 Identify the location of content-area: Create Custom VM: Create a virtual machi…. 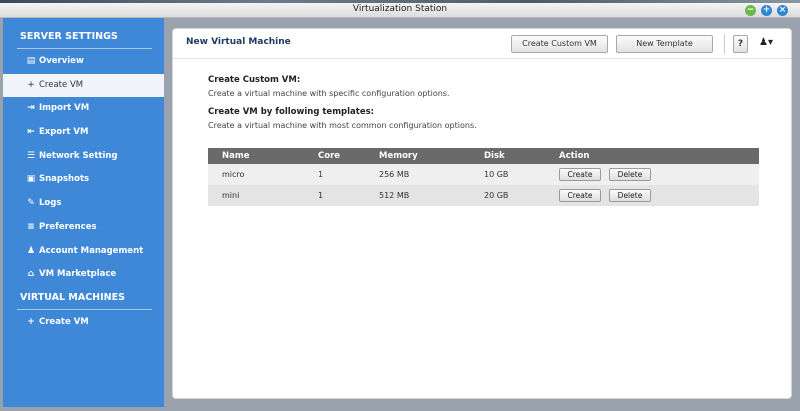
(342, 102).